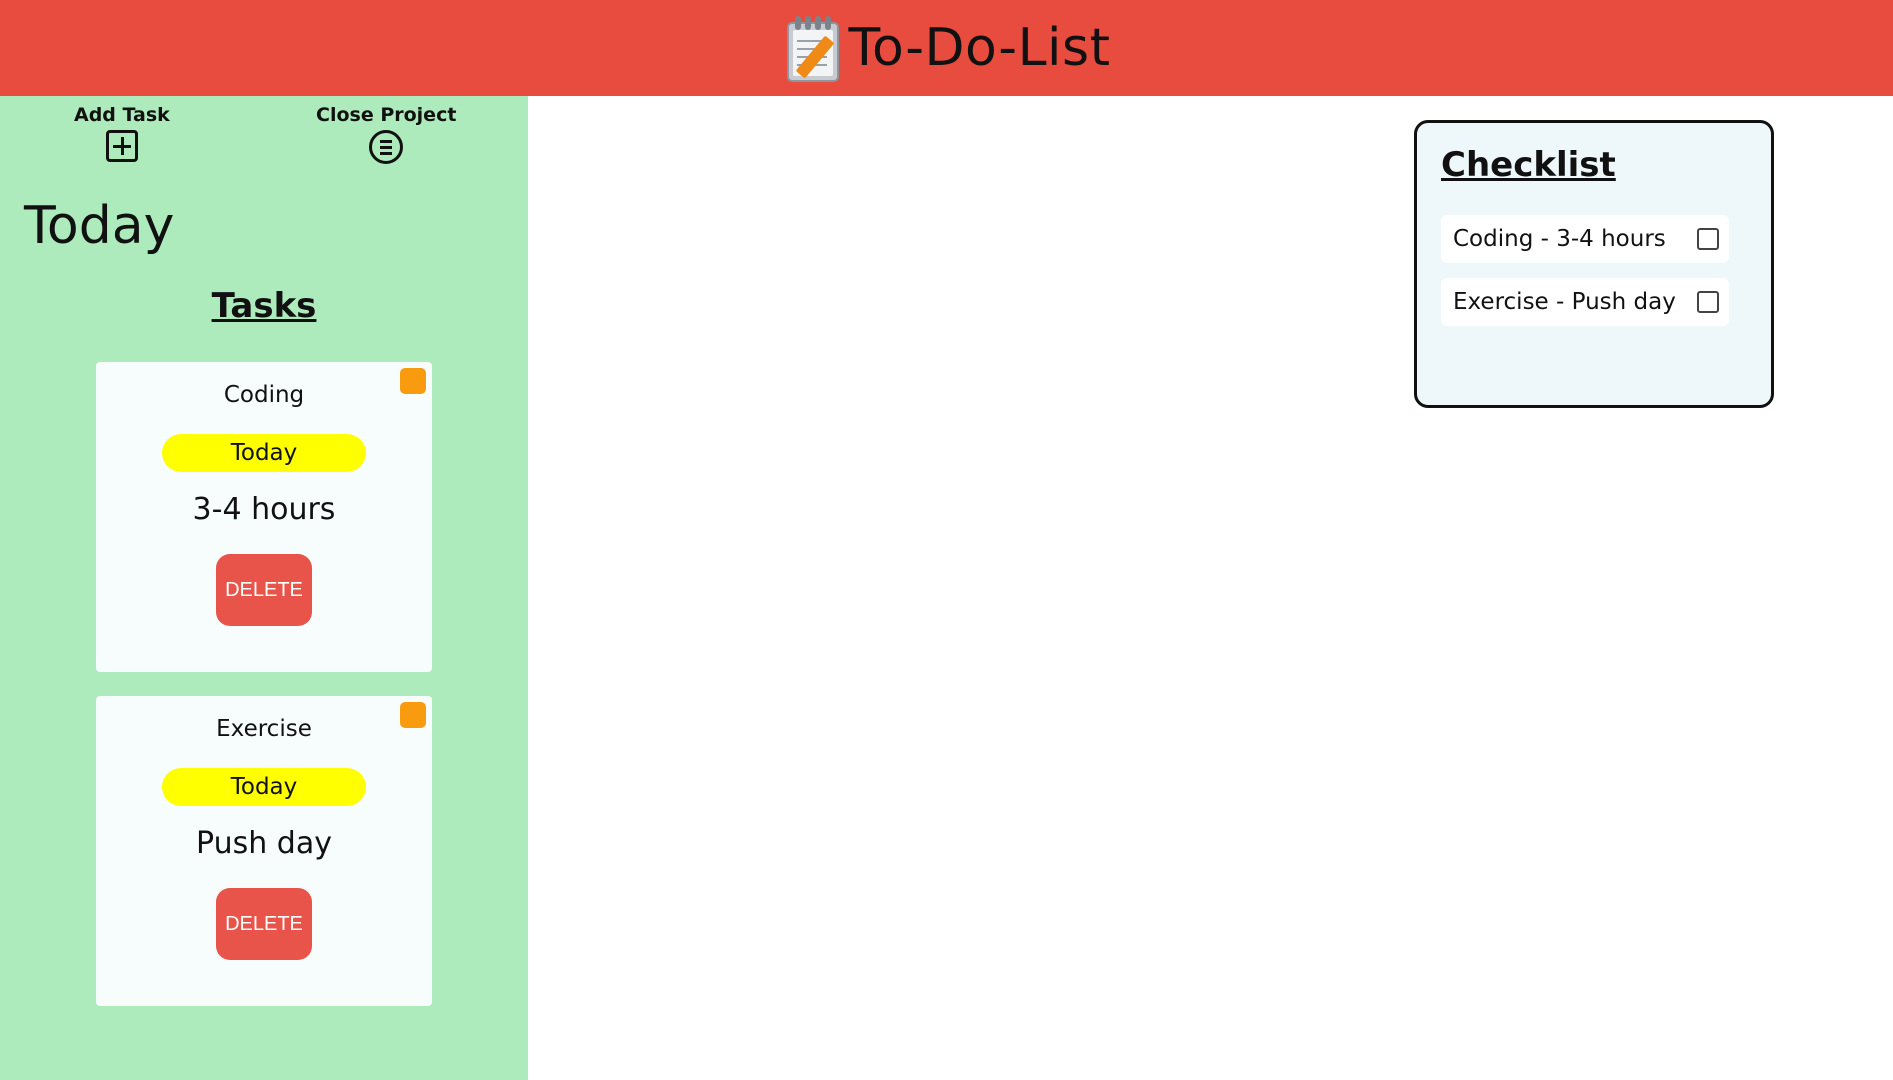  I want to click on checklist-item-label: Exercise - Push day, so click(1564, 302).